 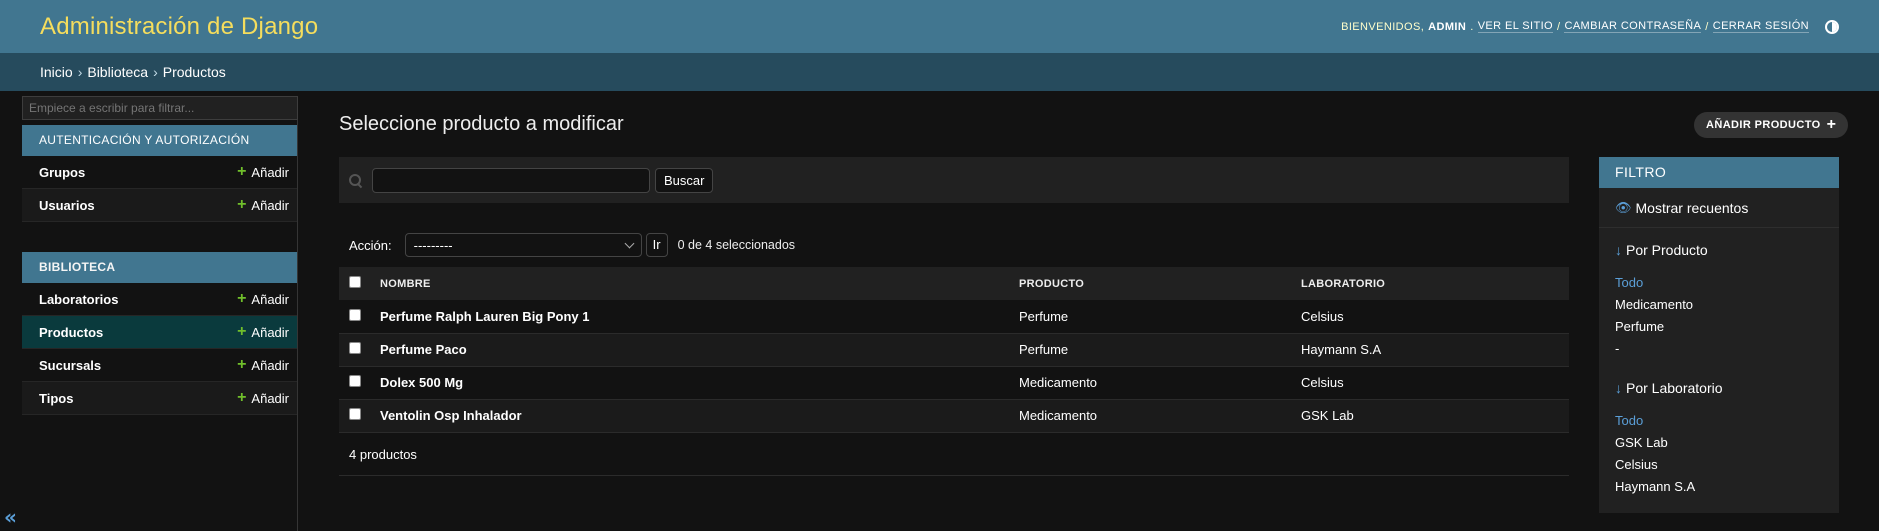 I want to click on view-site-link: VER EL SITIO, so click(x=1515, y=26).